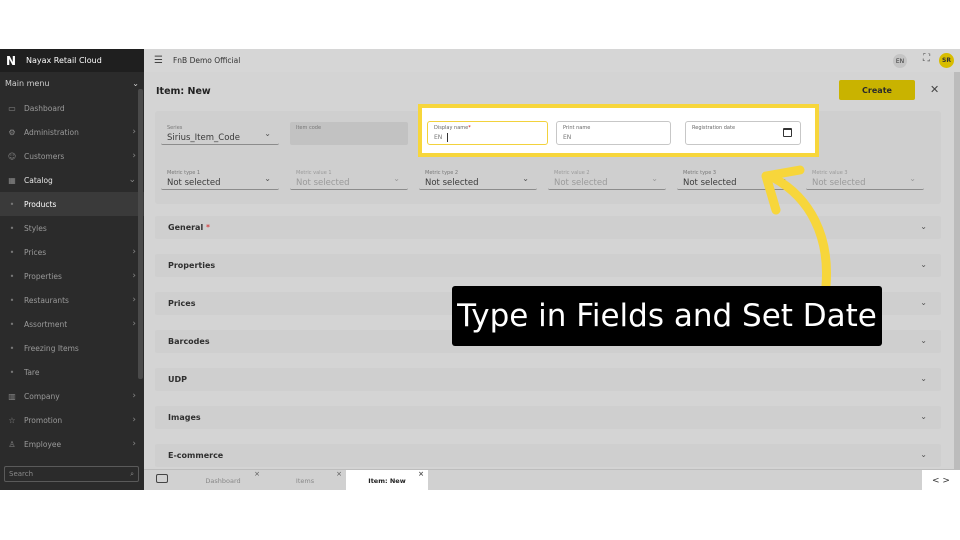  What do you see at coordinates (667, 316) in the screenshot?
I see `annotation-banner: Type in Fields and Set Date` at bounding box center [667, 316].